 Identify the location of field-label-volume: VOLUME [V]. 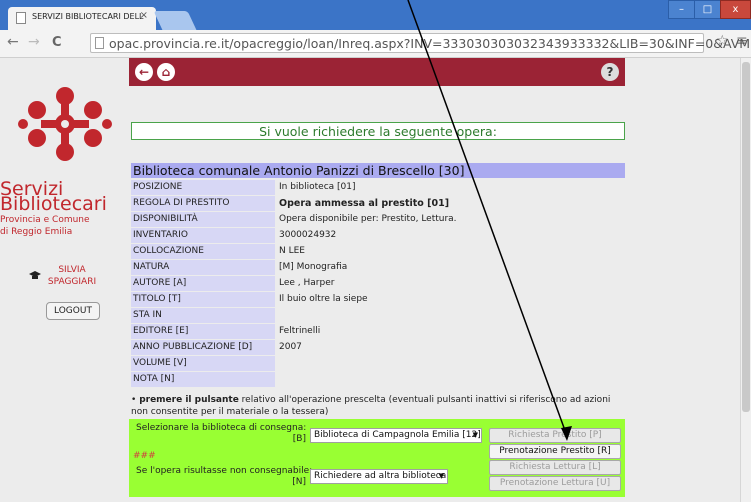
(203, 363).